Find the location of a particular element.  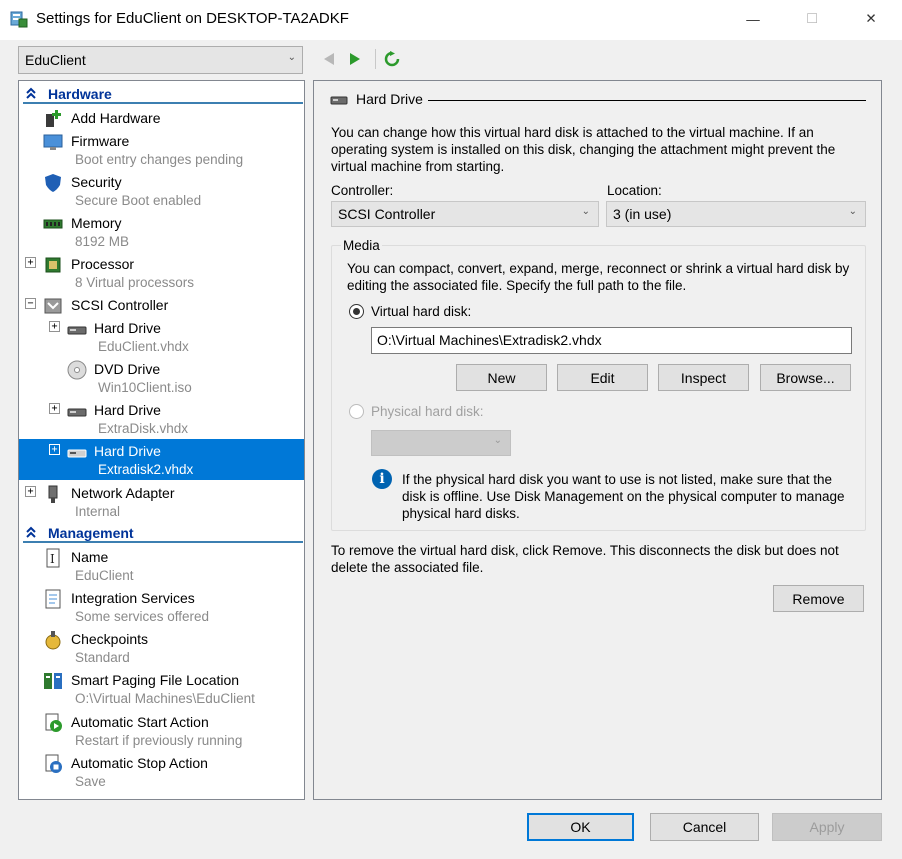

tree-item-detail: Win10Client.iso is located at coordinates (145, 387).